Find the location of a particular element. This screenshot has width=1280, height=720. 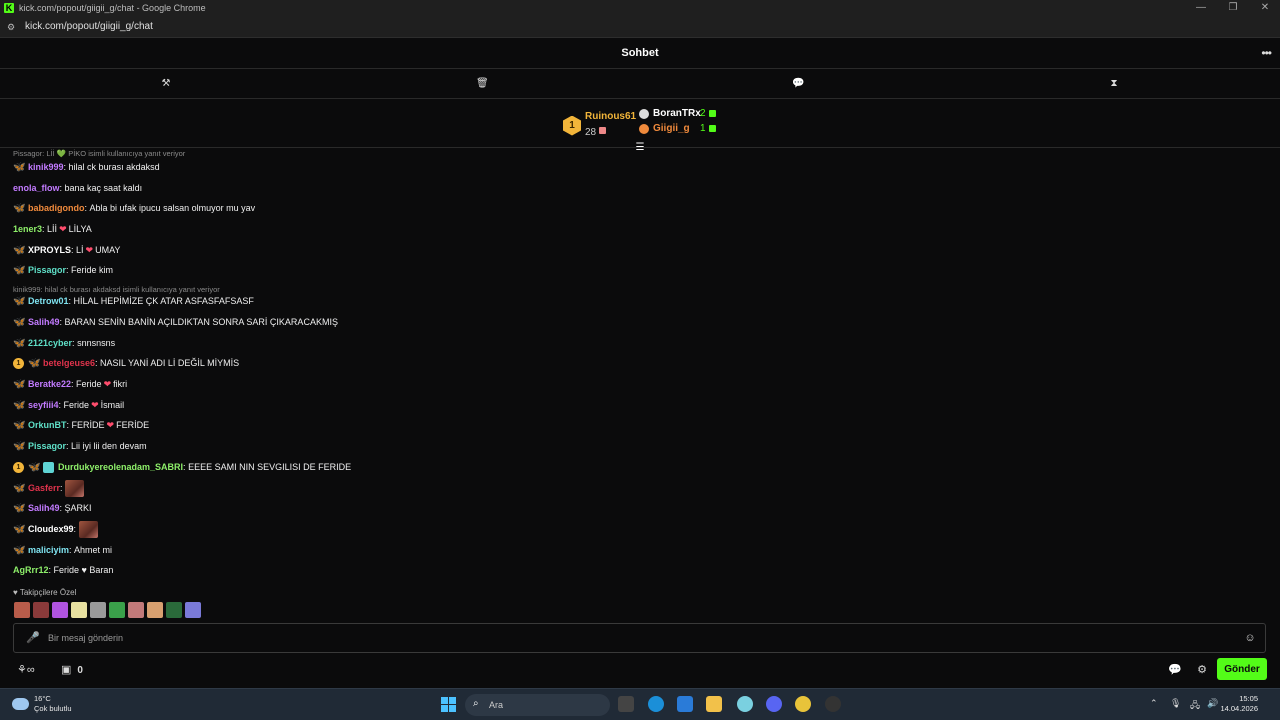

emote-9-icon is located at coordinates (174, 610).